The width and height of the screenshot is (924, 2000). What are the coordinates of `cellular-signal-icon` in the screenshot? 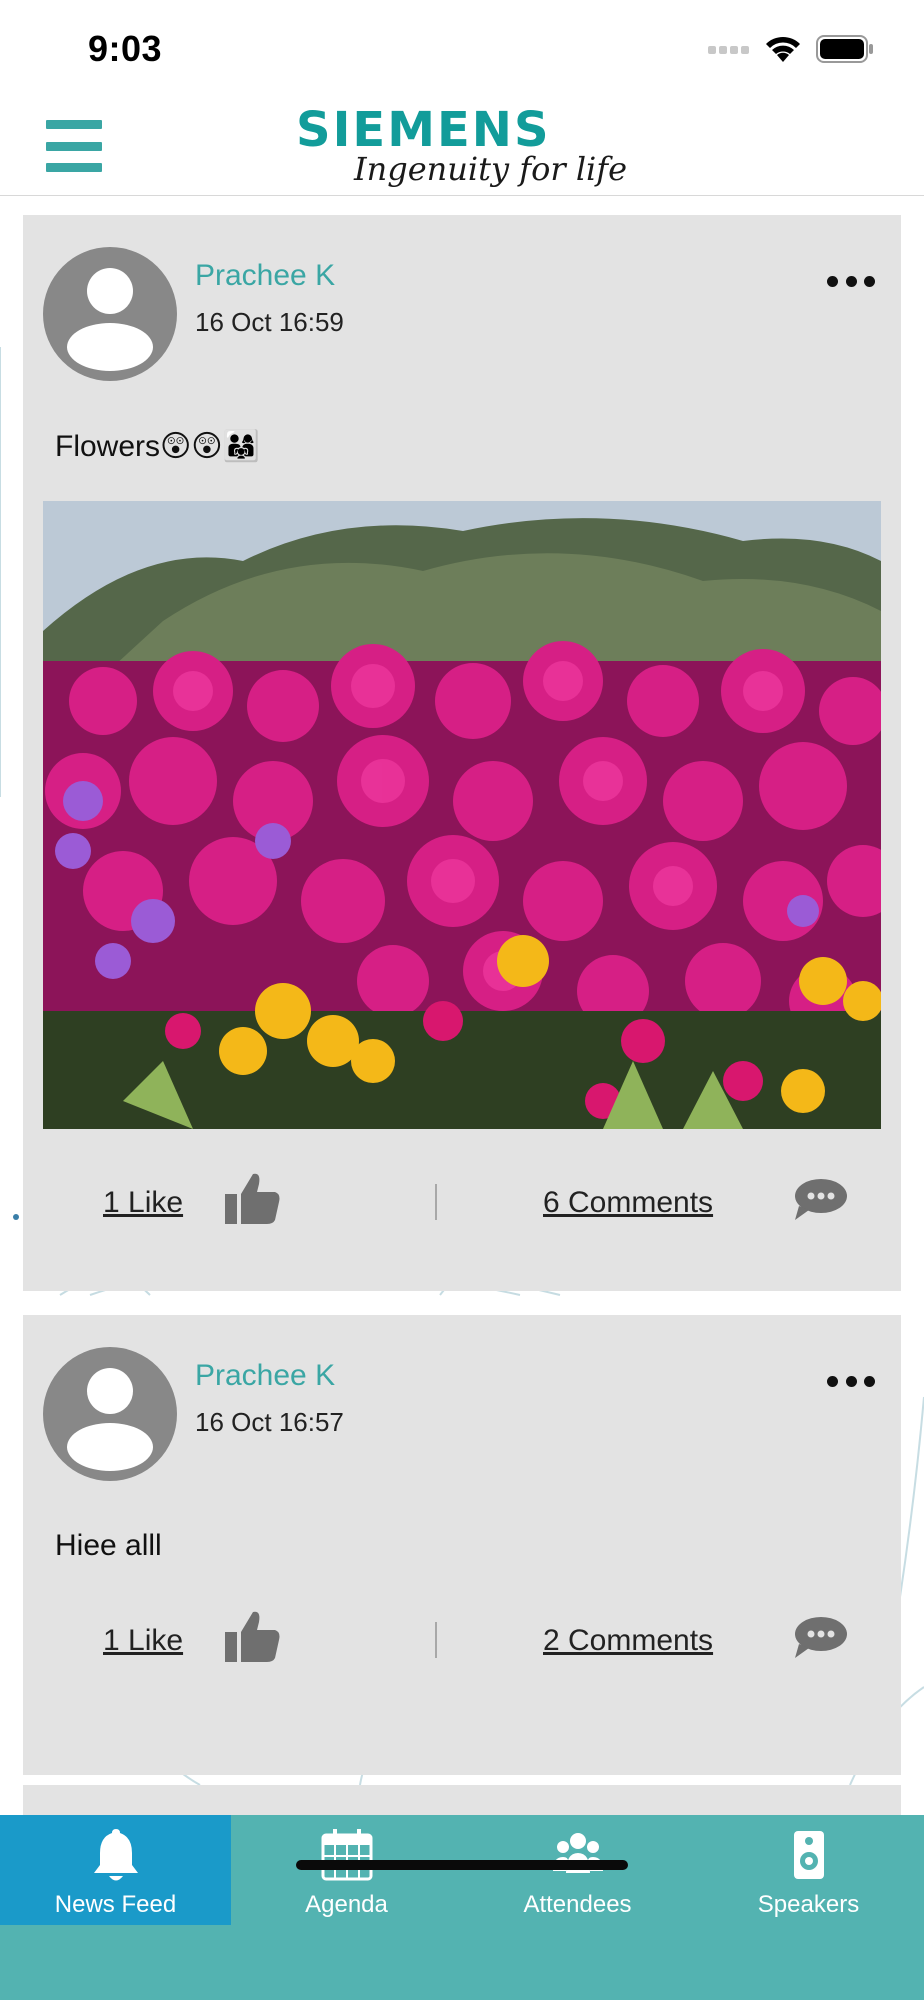 It's located at (728, 50).